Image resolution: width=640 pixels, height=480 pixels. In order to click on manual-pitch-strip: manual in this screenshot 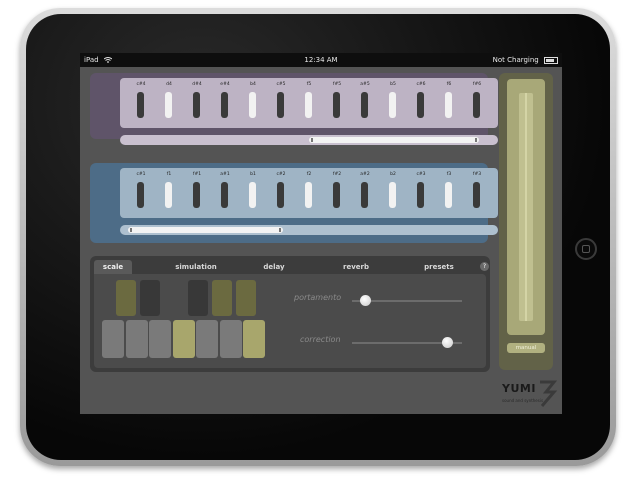, I will do `click(526, 221)`.